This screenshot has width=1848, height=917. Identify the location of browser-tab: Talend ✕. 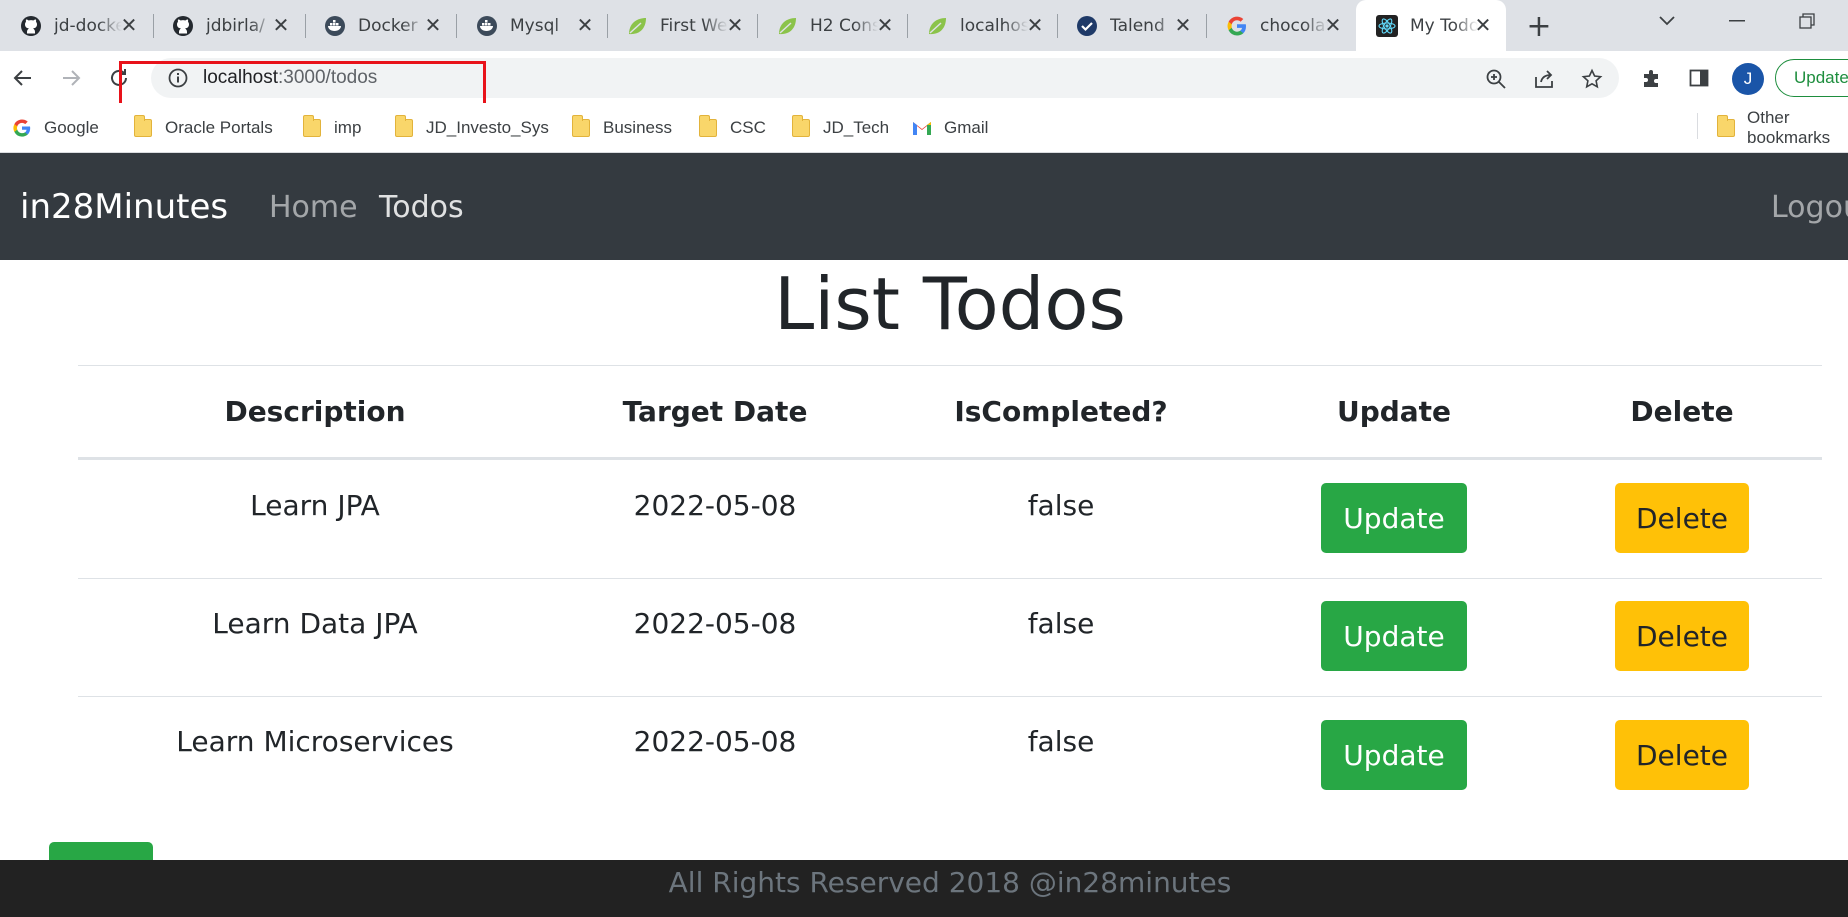
(1131, 25).